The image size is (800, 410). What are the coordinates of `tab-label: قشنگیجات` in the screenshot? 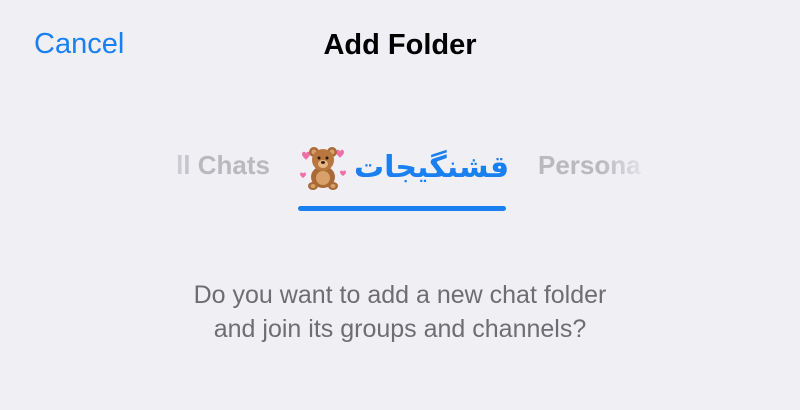 It's located at (432, 167).